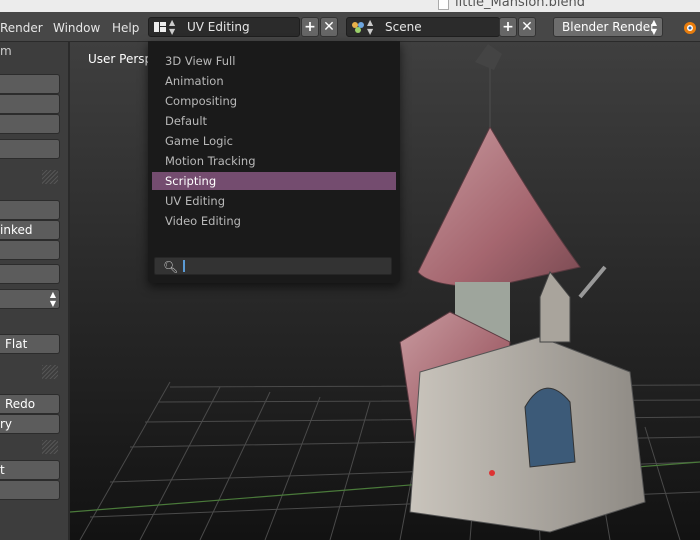 The image size is (700, 540). What do you see at coordinates (160, 27) in the screenshot?
I see `screen-layout-icon` at bounding box center [160, 27].